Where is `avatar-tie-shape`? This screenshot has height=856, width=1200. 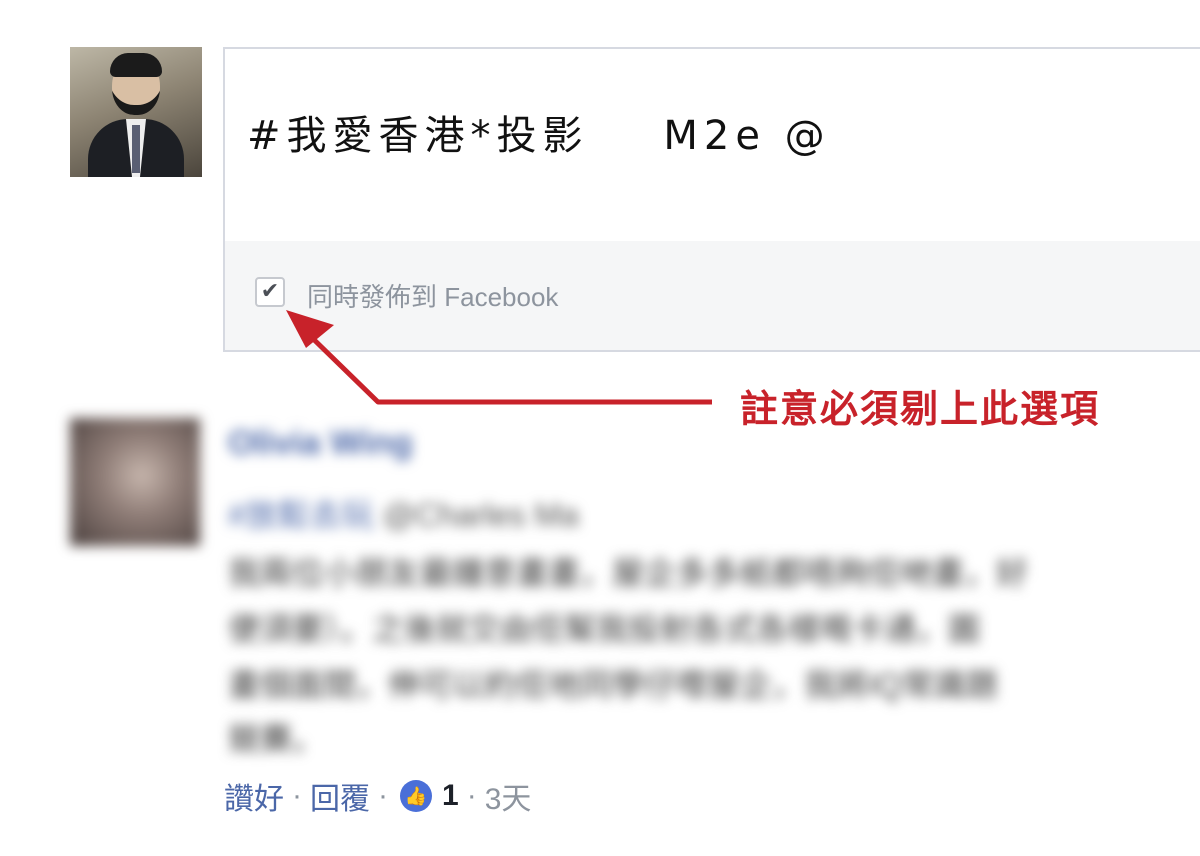 avatar-tie-shape is located at coordinates (136, 149).